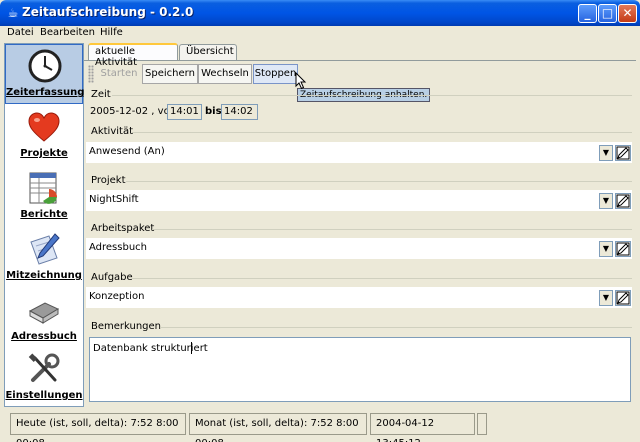 The height and width of the screenshot is (442, 640). Describe the element at coordinates (45, 249) in the screenshot. I see `pen-paper-icon` at that location.